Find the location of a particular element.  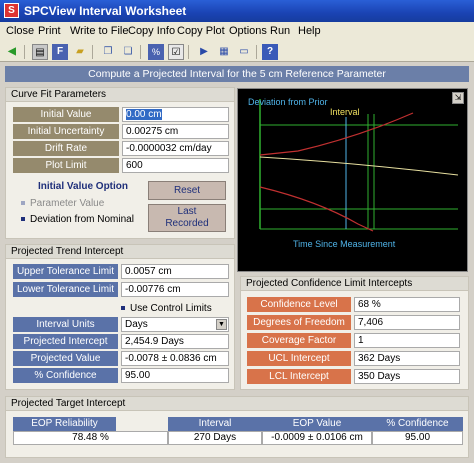

confidence-limit-header: Projected Confidence Limit Intercepts is located at coordinates (354, 284).